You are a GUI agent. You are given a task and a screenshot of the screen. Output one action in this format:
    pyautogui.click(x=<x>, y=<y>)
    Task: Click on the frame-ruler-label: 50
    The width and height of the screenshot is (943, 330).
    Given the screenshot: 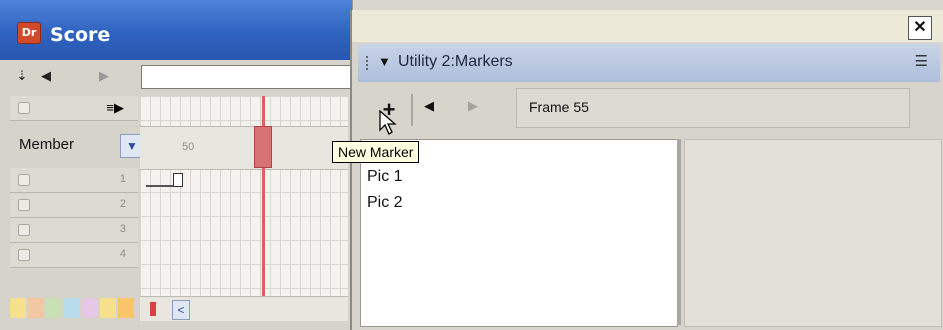 What is the action you would take?
    pyautogui.click(x=188, y=147)
    